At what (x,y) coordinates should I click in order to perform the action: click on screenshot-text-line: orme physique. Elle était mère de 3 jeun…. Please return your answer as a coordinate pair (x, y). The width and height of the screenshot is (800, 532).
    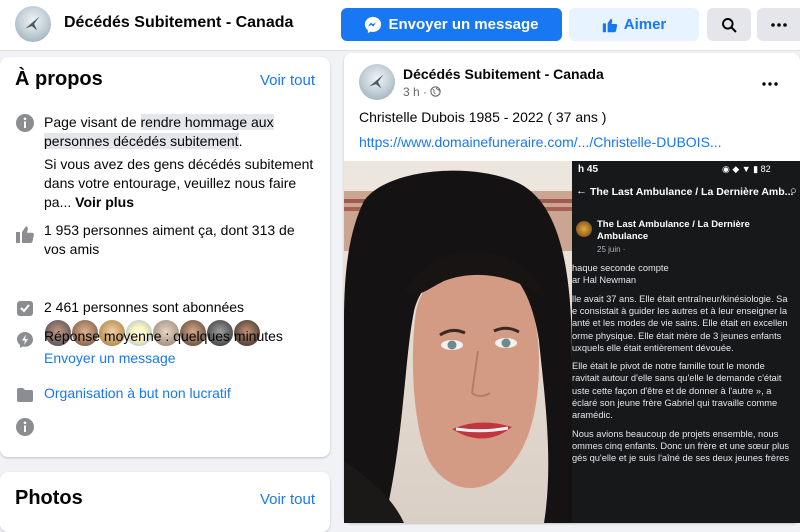
    Looking at the image, I should click on (677, 335).